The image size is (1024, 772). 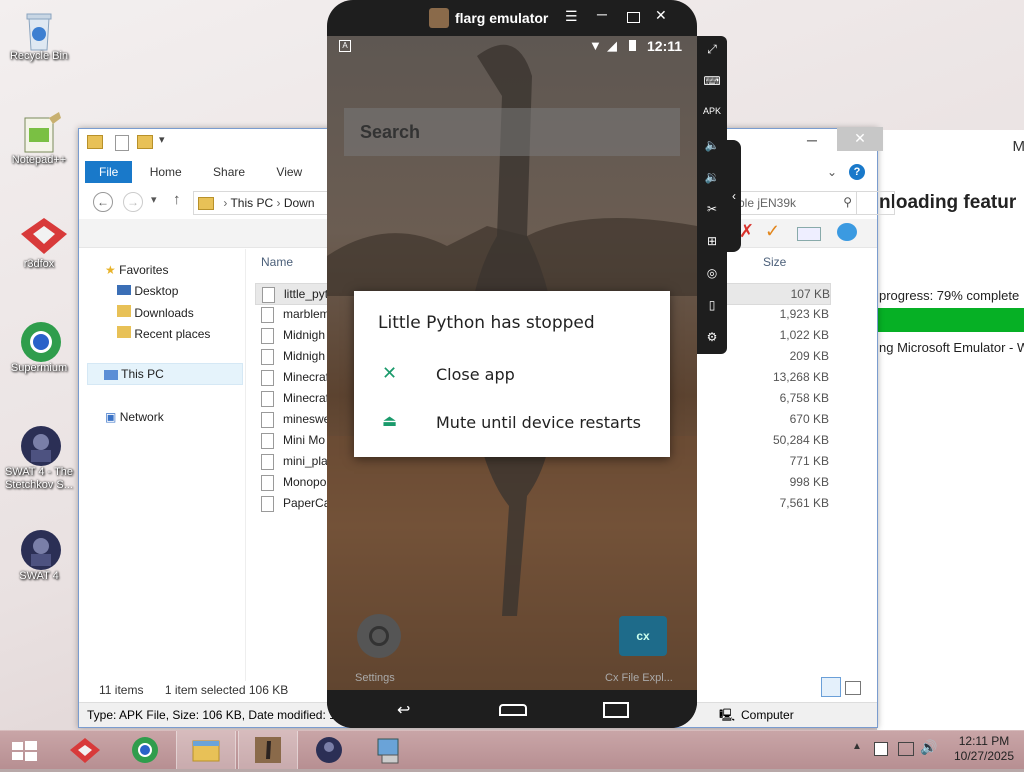 I want to click on windows-logo-icon, so click(x=24, y=750).